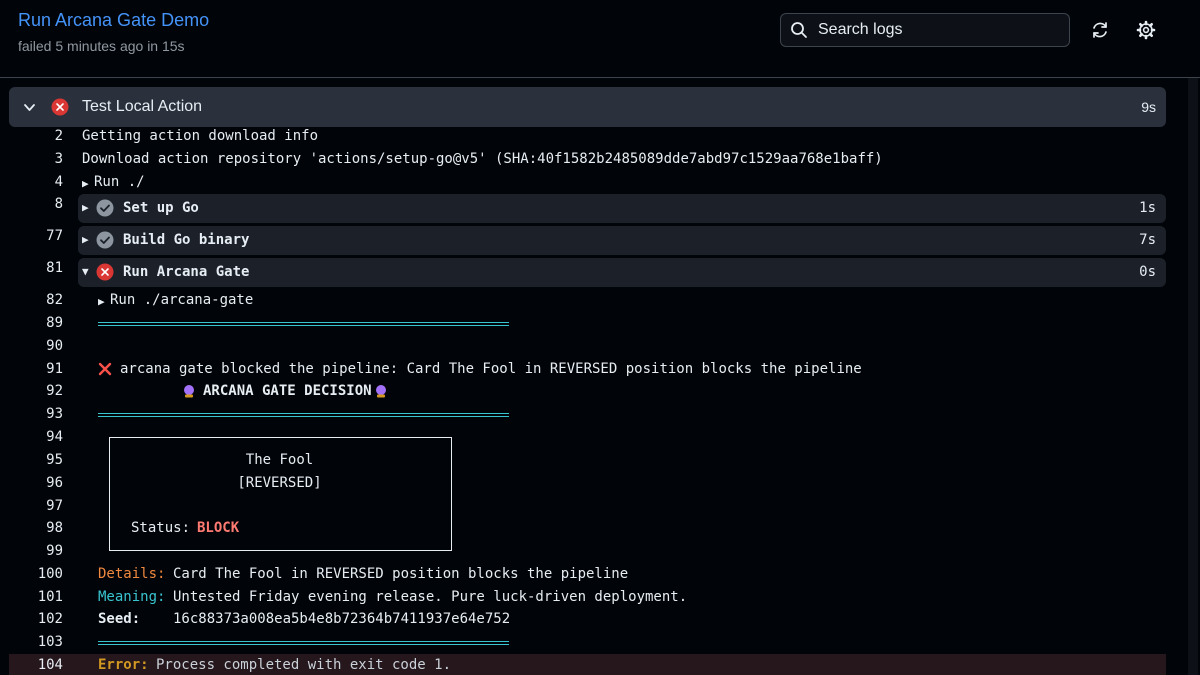  What do you see at coordinates (622, 208) in the screenshot?
I see `substep-set-up-go: ▶ Set up Go 1s` at bounding box center [622, 208].